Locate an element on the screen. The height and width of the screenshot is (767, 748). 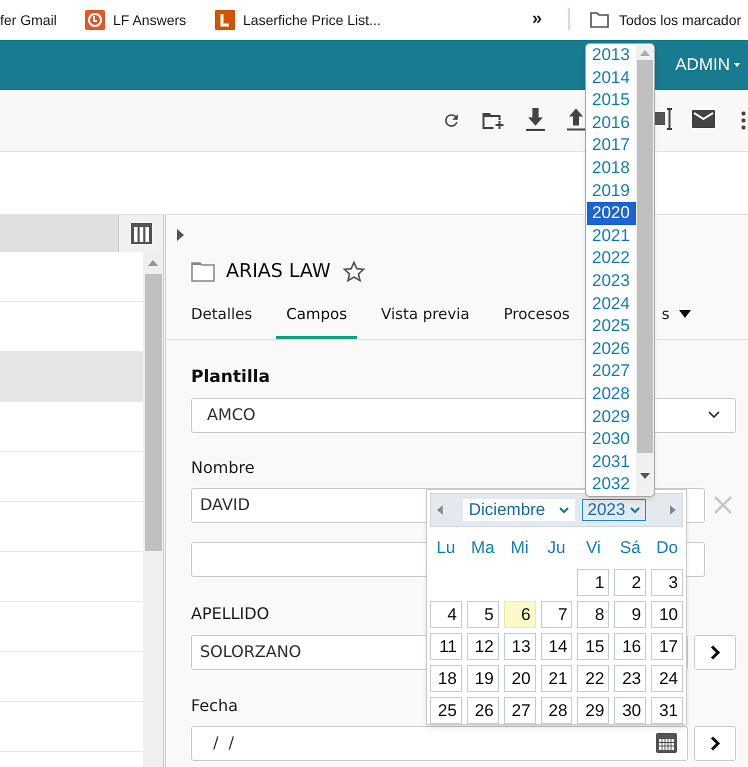
weekday-label: Do is located at coordinates (667, 548).